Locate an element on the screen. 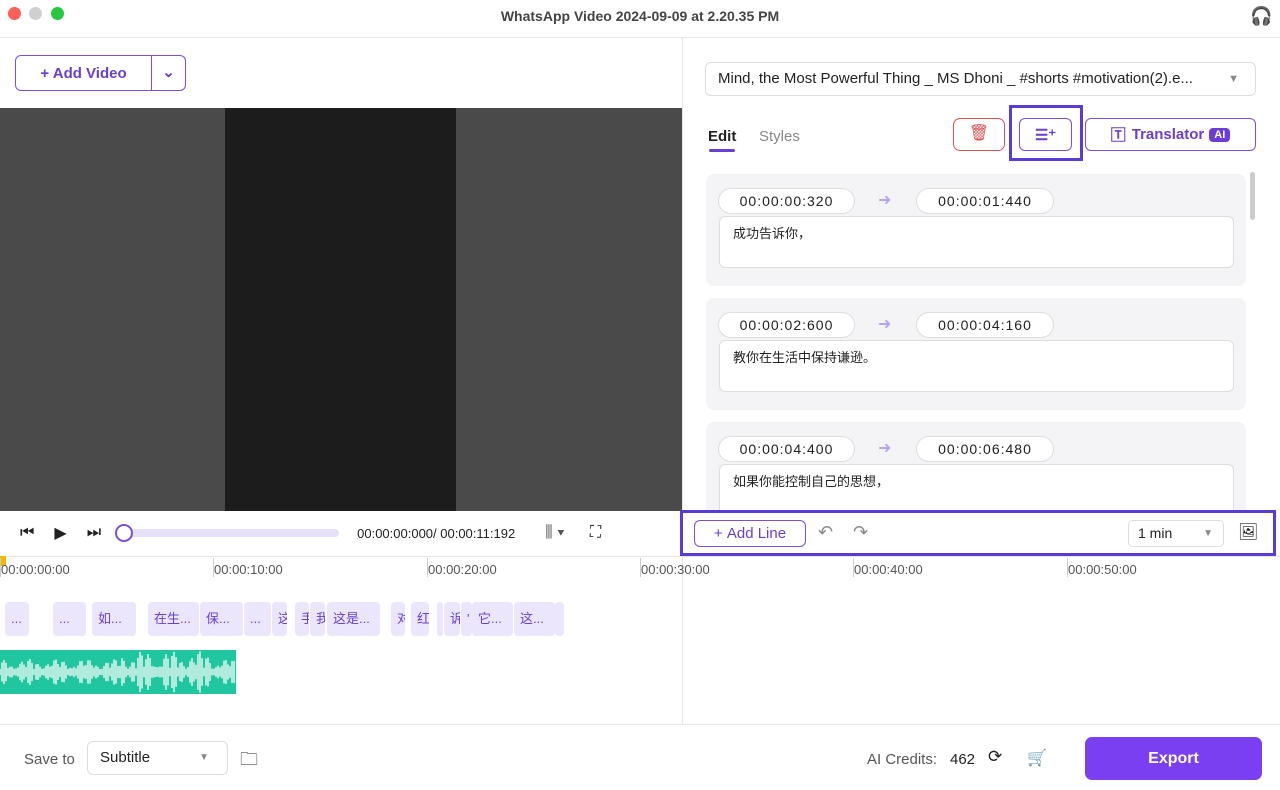 The width and height of the screenshot is (1280, 790). timeline-tick-label: 00:00:20:00 is located at coordinates (462, 567).